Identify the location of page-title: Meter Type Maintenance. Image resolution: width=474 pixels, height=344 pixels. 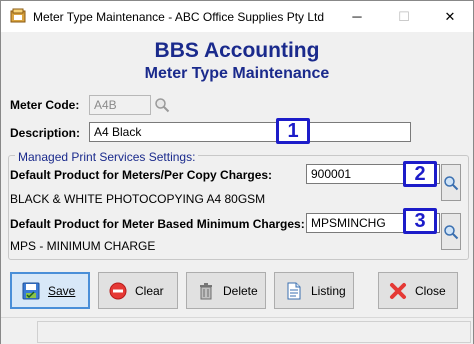
(237, 73).